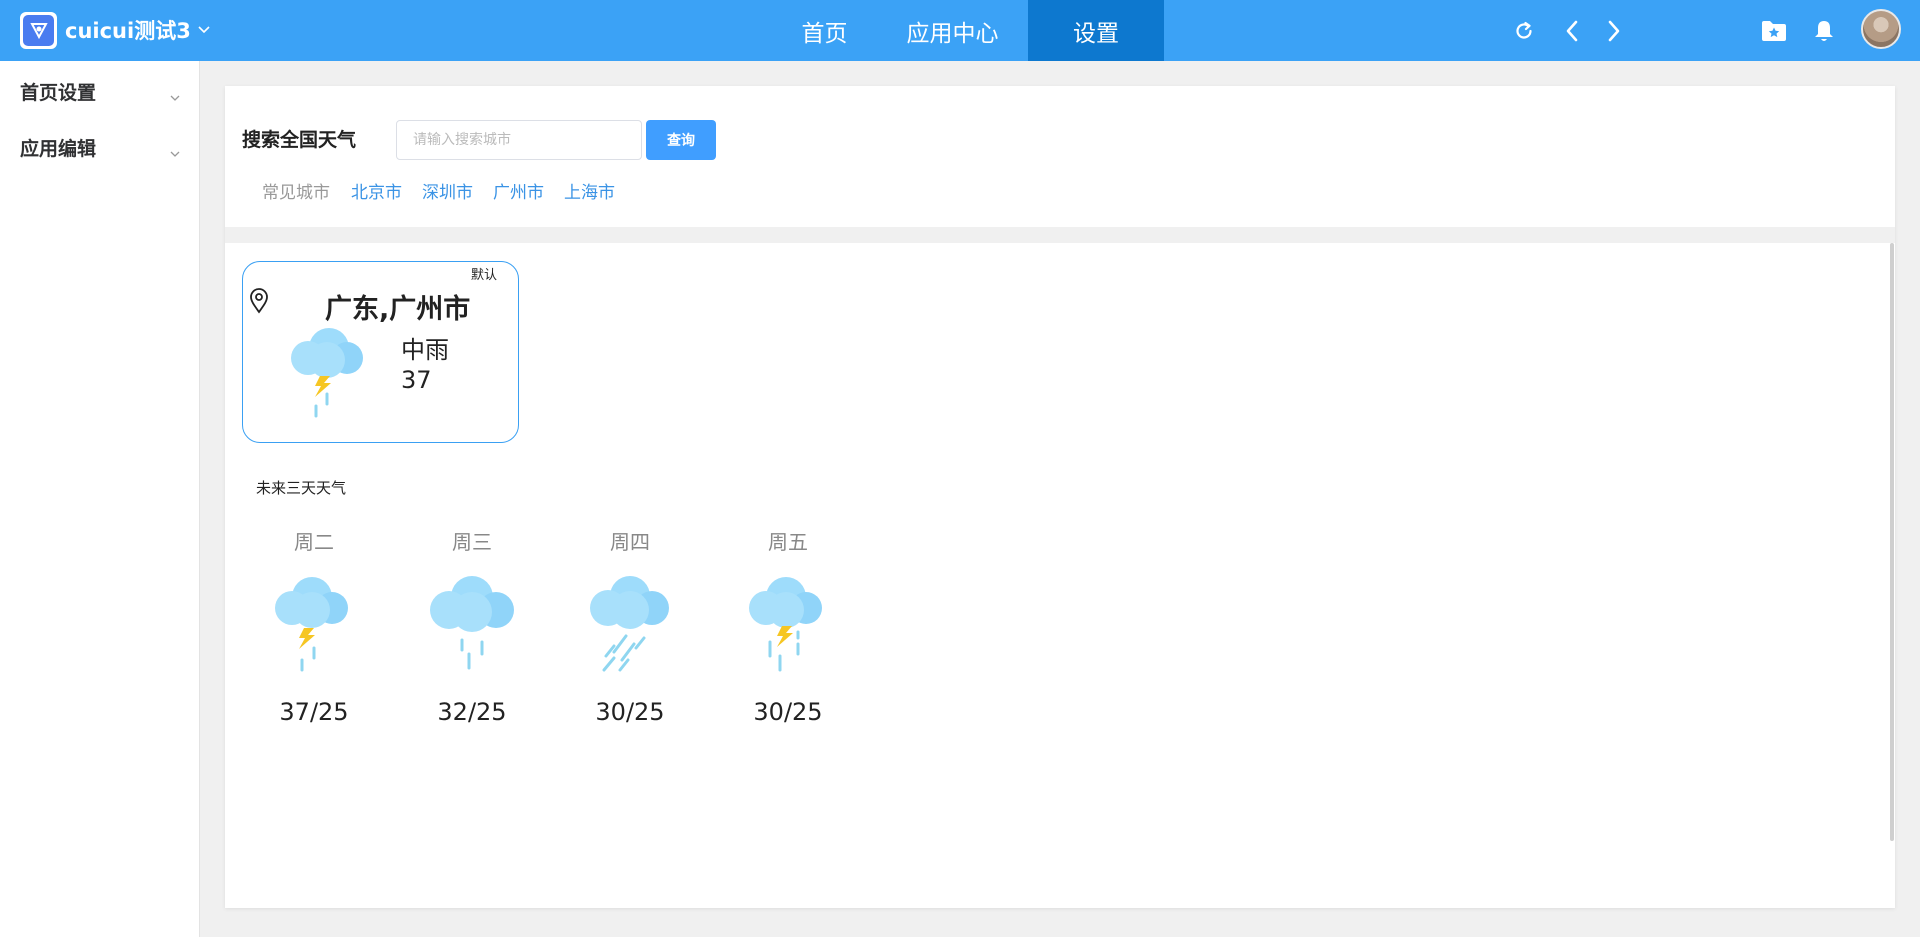 This screenshot has height=937, width=1920. I want to click on current-condition: 中雨, so click(425, 350).